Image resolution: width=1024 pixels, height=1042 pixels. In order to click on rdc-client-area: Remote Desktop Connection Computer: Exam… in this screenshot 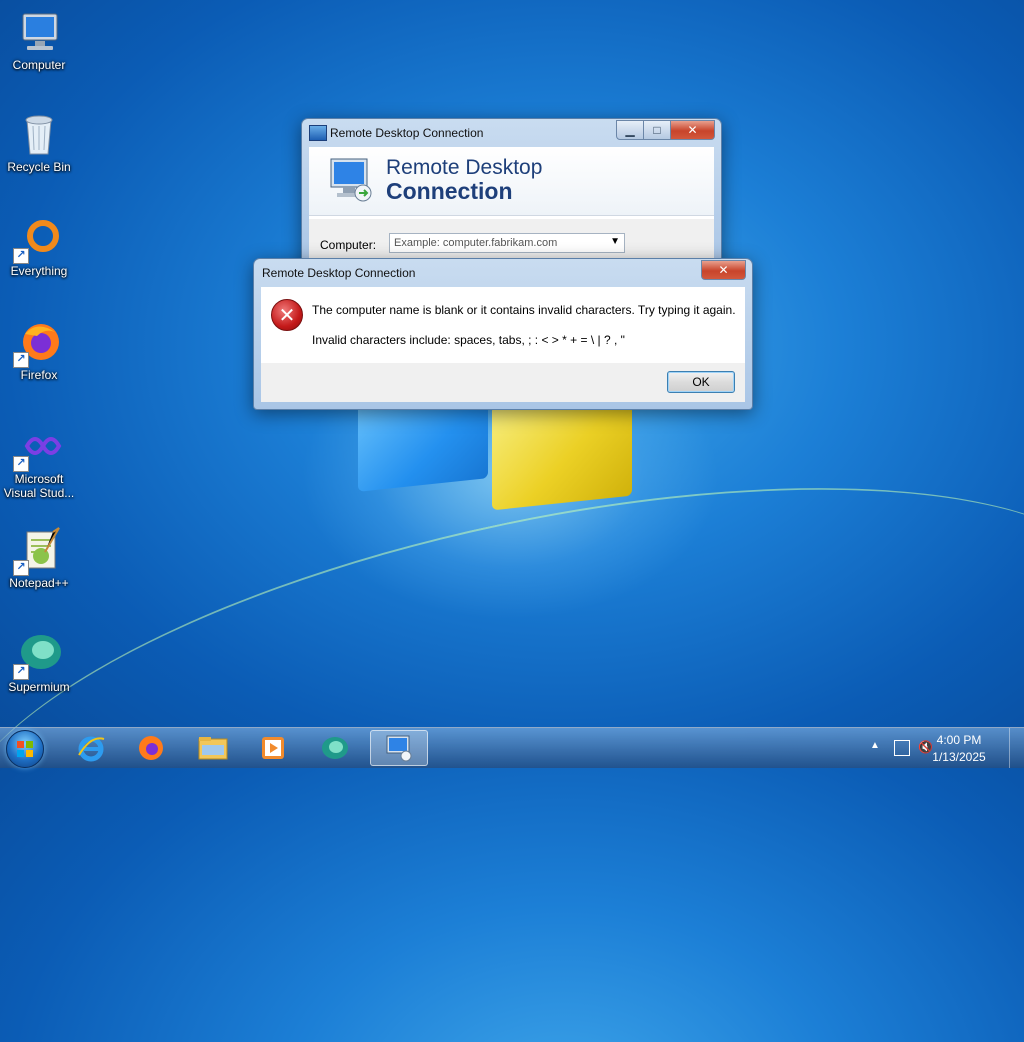, I will do `click(511, 208)`.